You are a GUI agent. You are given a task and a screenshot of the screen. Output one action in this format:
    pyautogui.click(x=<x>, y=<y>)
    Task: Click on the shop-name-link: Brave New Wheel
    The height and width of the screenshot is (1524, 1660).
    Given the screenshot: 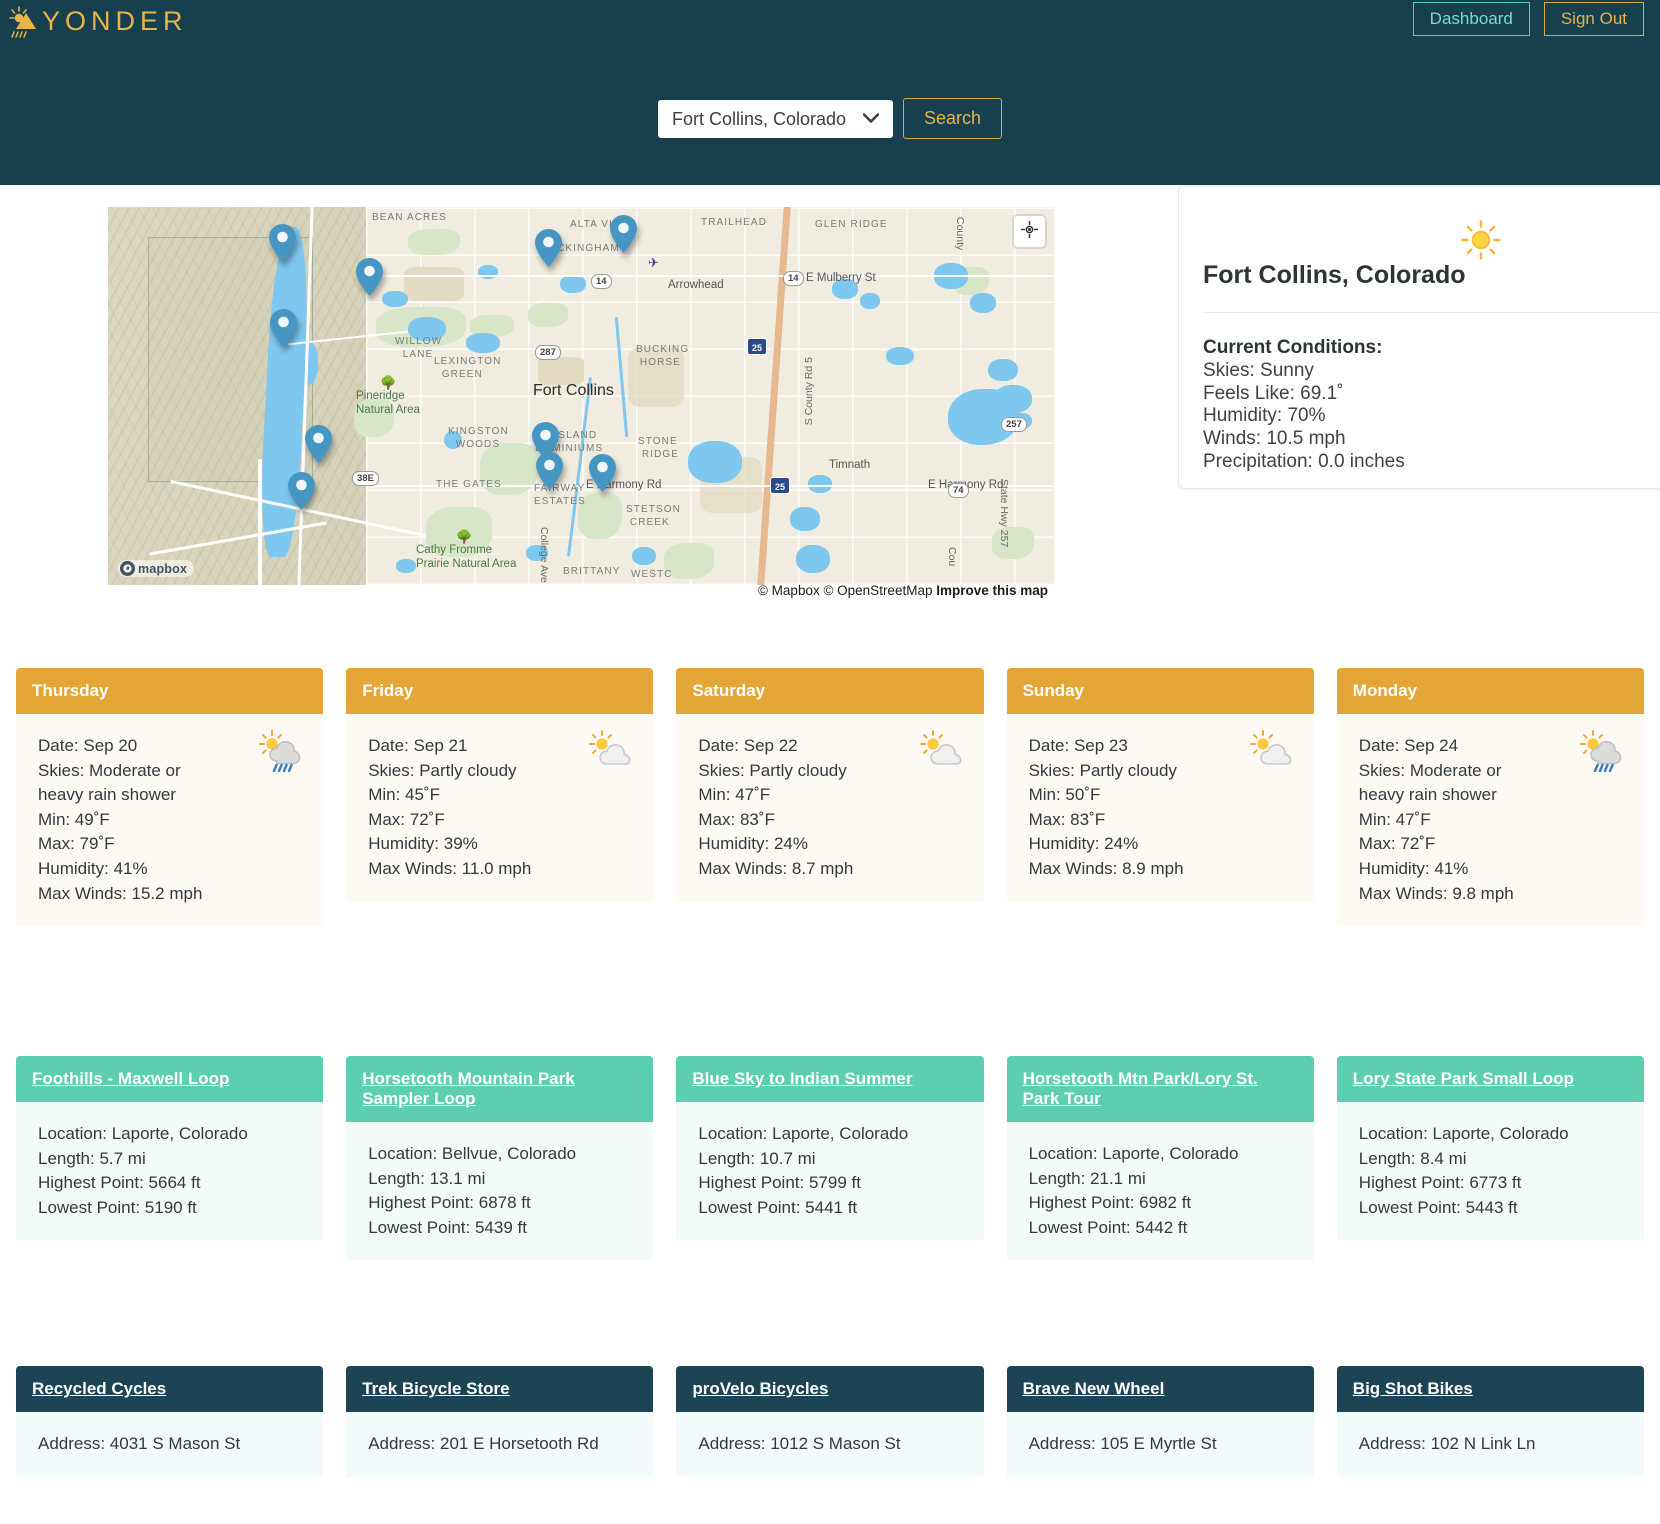 What is the action you would take?
    pyautogui.click(x=1094, y=1388)
    